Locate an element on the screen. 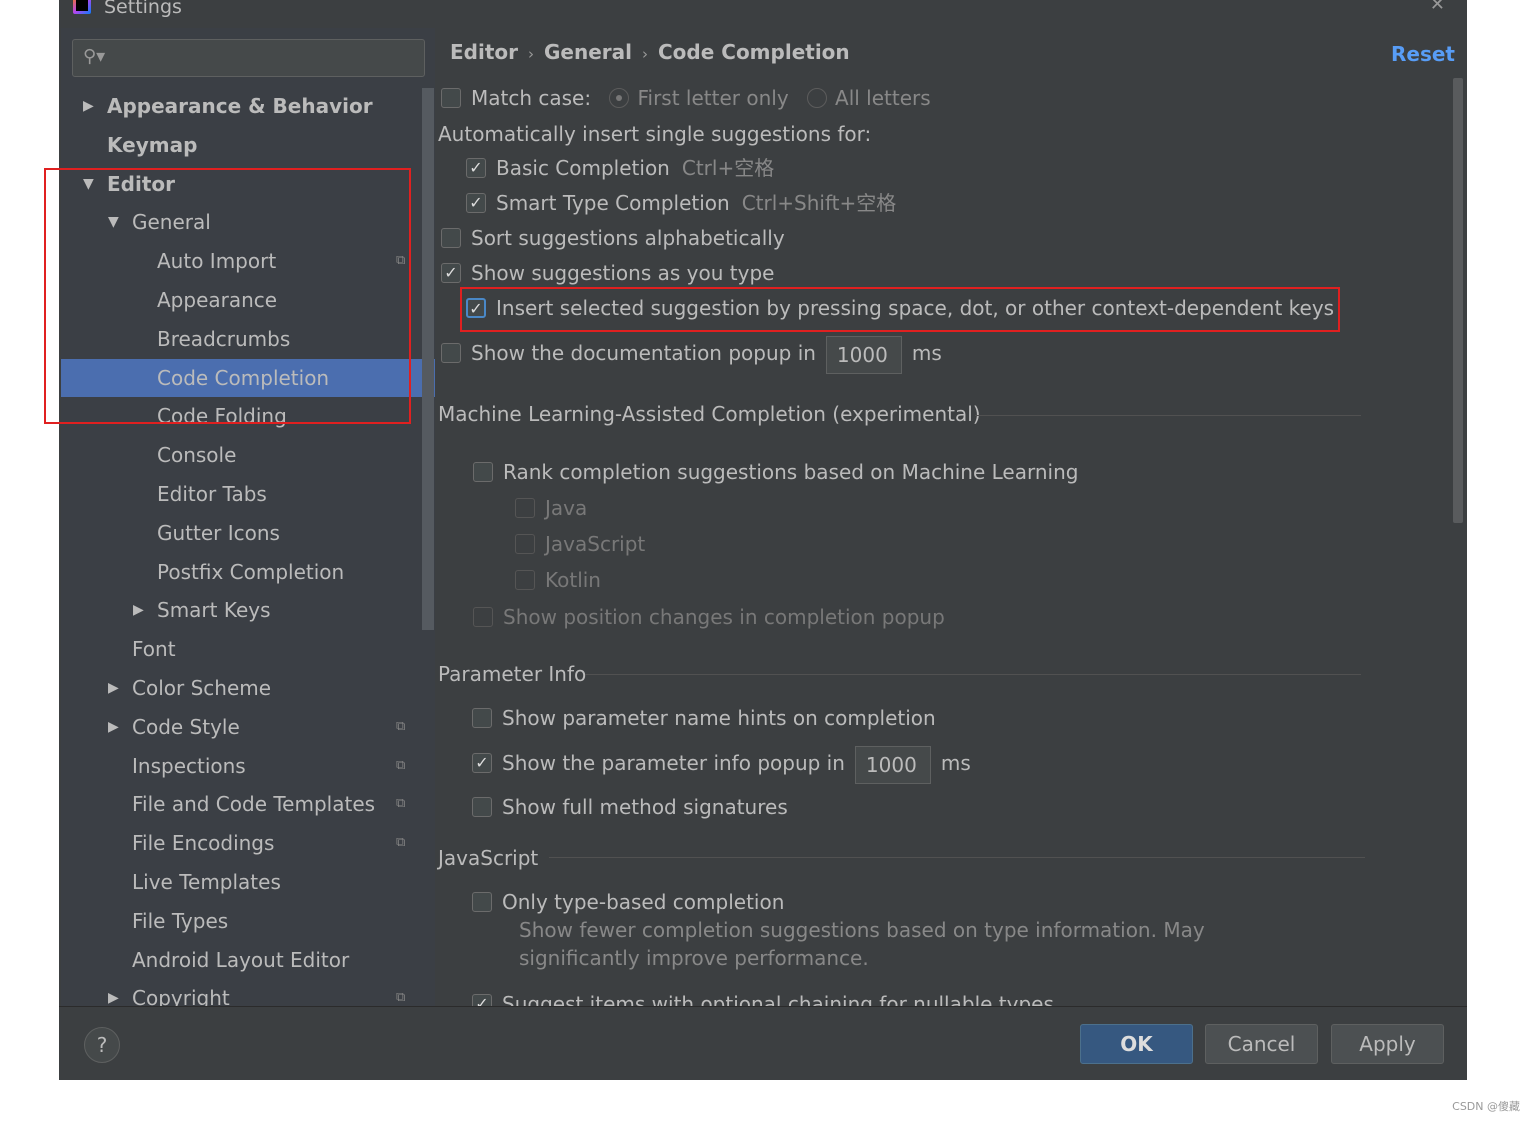  tree-item-postfix-completion: Postfix Completion is located at coordinates (248, 572).